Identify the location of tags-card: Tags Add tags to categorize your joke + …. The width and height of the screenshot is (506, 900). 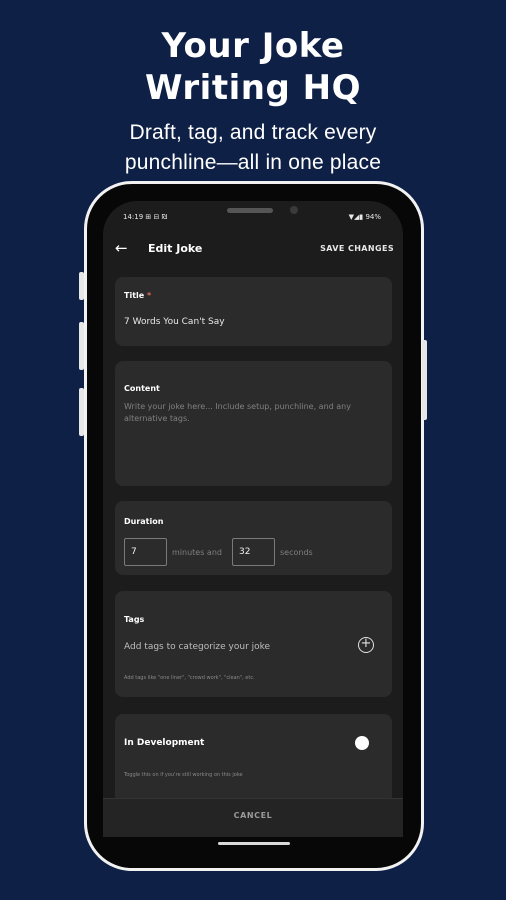
(253, 644).